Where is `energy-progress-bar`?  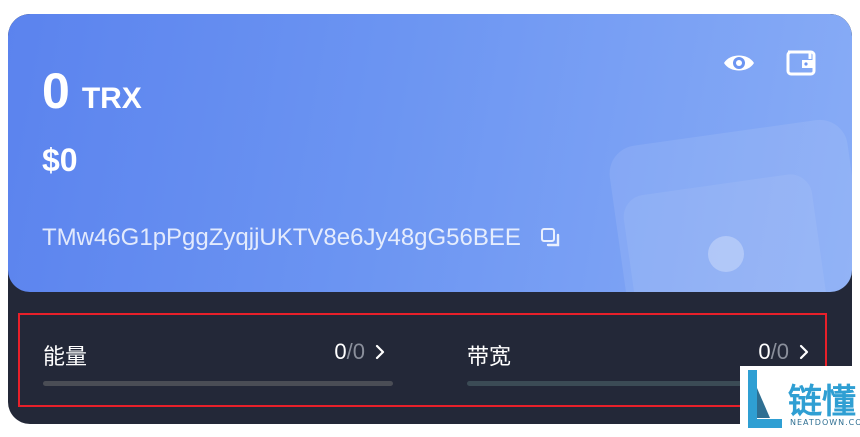
energy-progress-bar is located at coordinates (218, 383).